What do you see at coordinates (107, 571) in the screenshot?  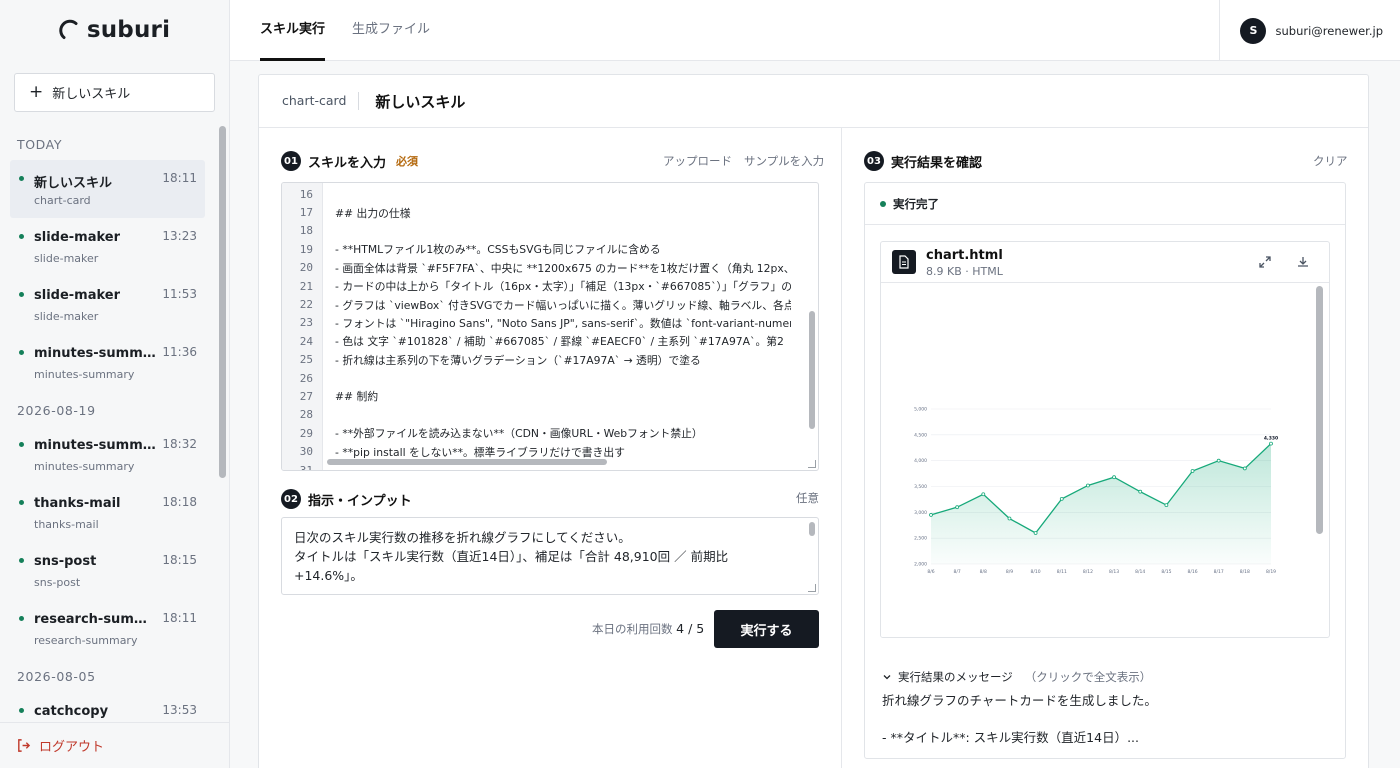 I see `history-item: sns-post sns-post 18:15` at bounding box center [107, 571].